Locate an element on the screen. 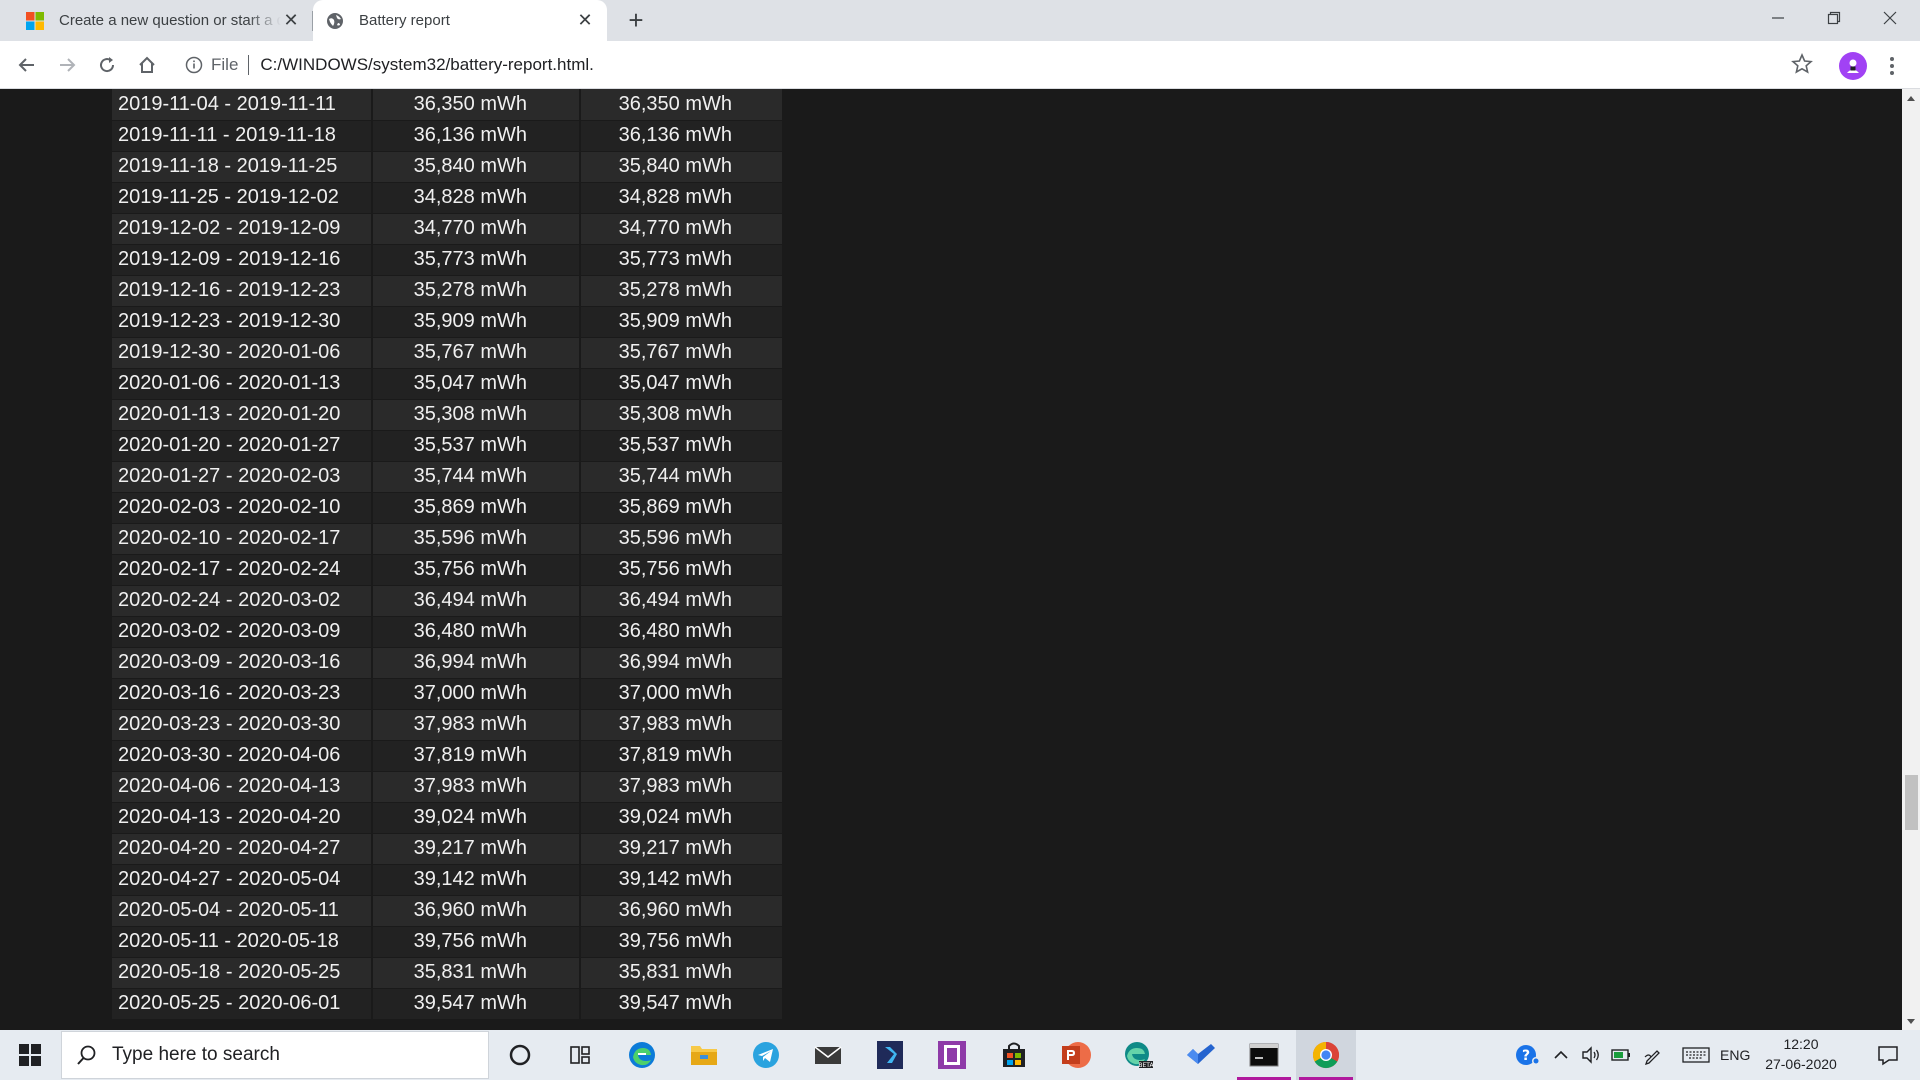  forward-button is located at coordinates (67, 65).